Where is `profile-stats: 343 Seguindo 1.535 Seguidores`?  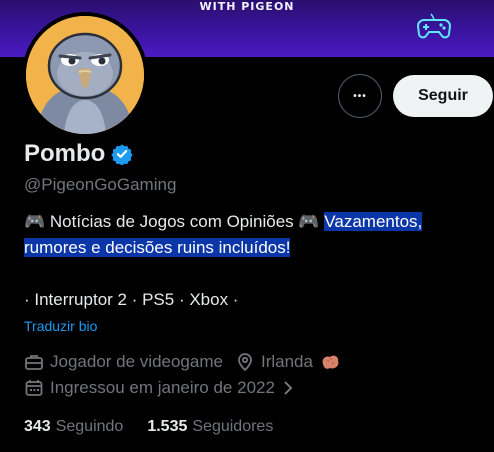 profile-stats: 343 Seguindo 1.535 Seguidores is located at coordinates (160, 427).